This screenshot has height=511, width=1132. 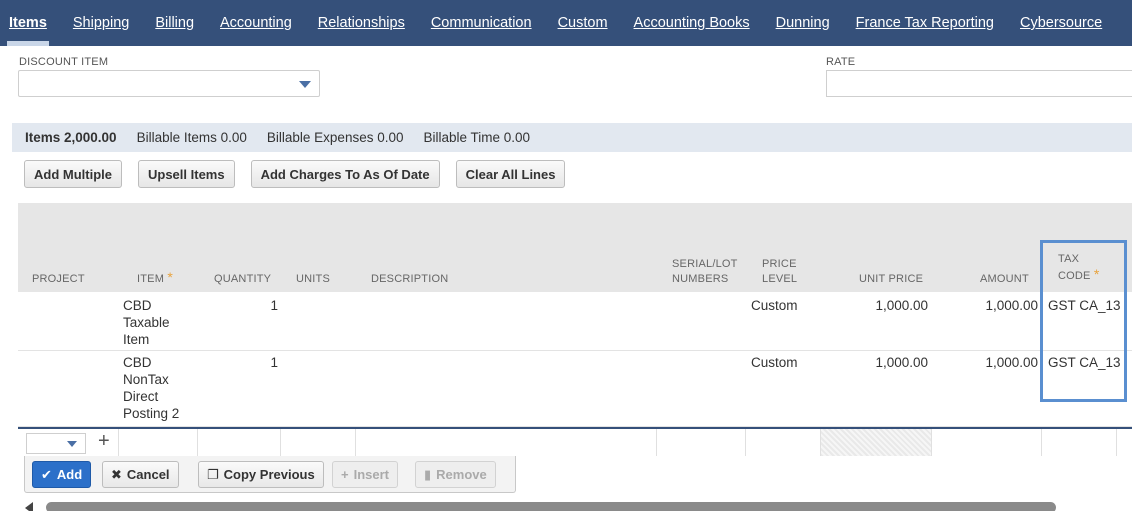 I want to click on column-quantity: QUANTITY, so click(x=242, y=279).